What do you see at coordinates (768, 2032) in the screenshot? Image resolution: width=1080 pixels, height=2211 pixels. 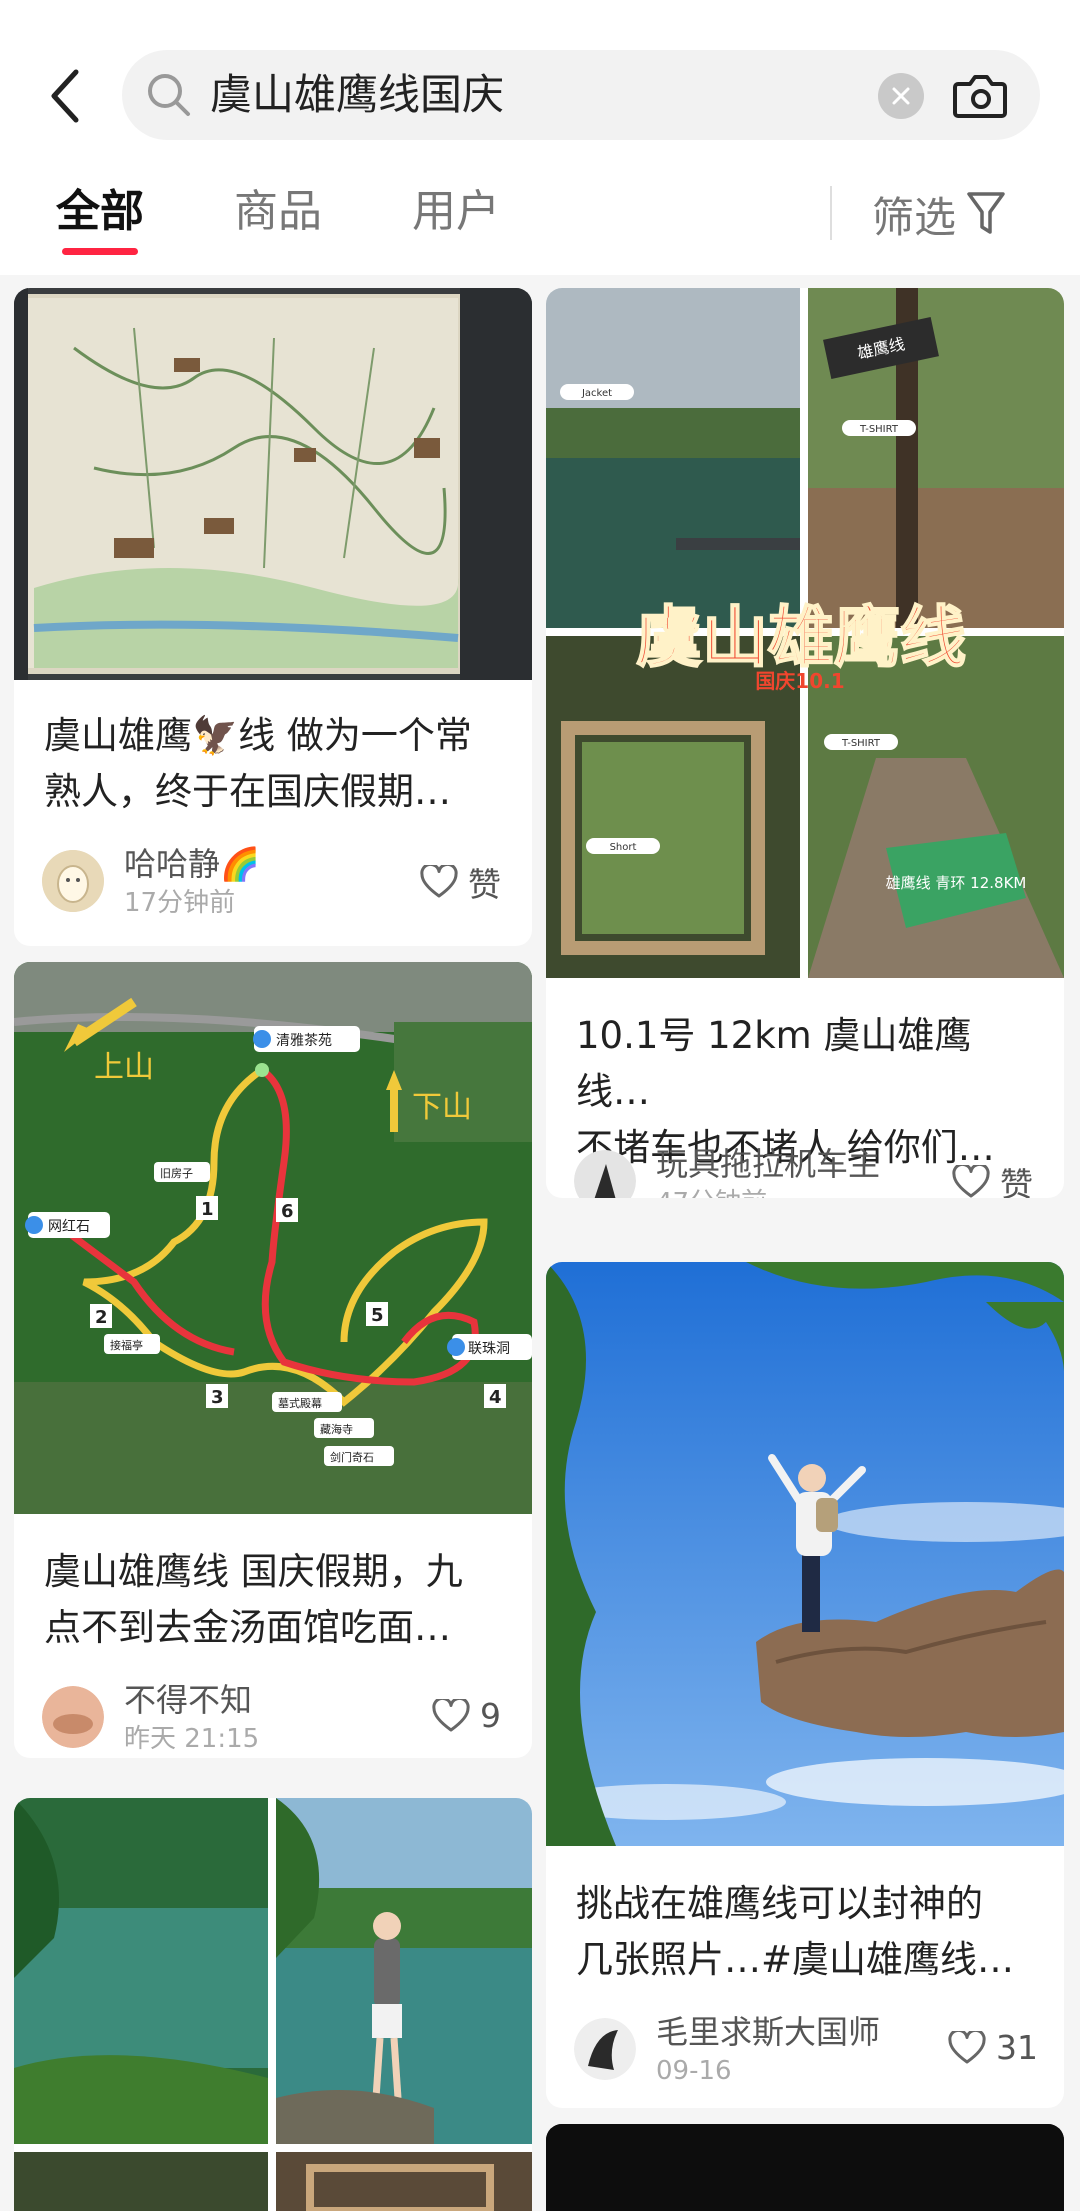 I see `author-name: 毛里求斯大国师` at bounding box center [768, 2032].